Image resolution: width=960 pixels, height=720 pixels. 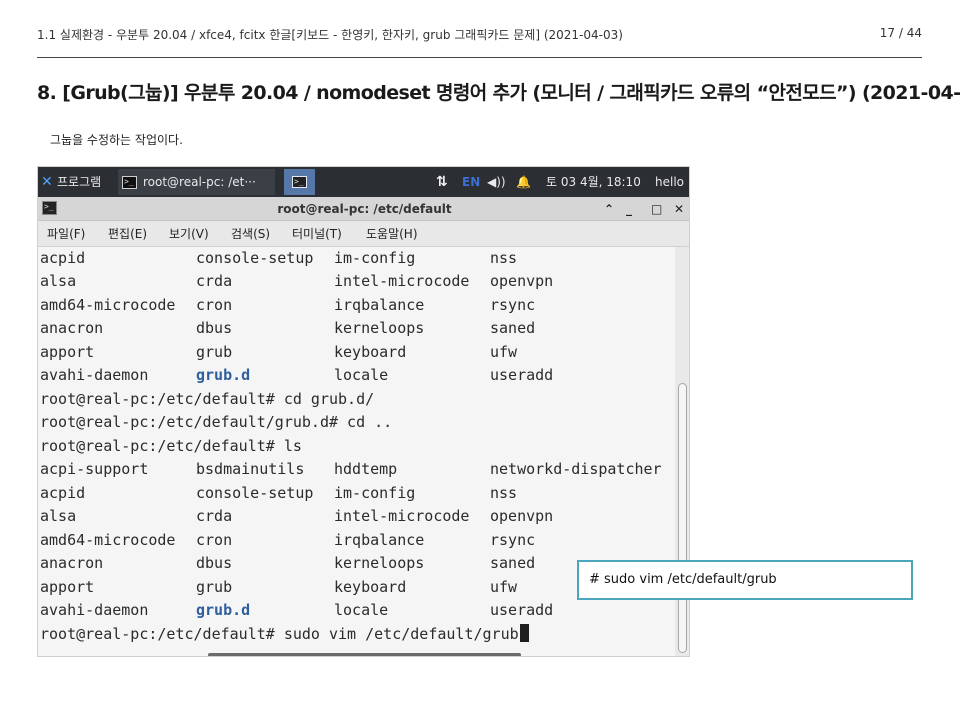 I want to click on applications-menu-label: 프로그램, so click(x=79, y=182).